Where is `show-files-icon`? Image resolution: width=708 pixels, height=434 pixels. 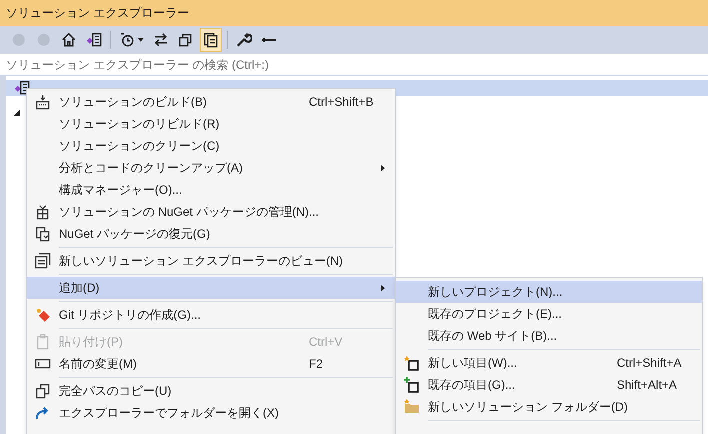
show-files-icon is located at coordinates (211, 40).